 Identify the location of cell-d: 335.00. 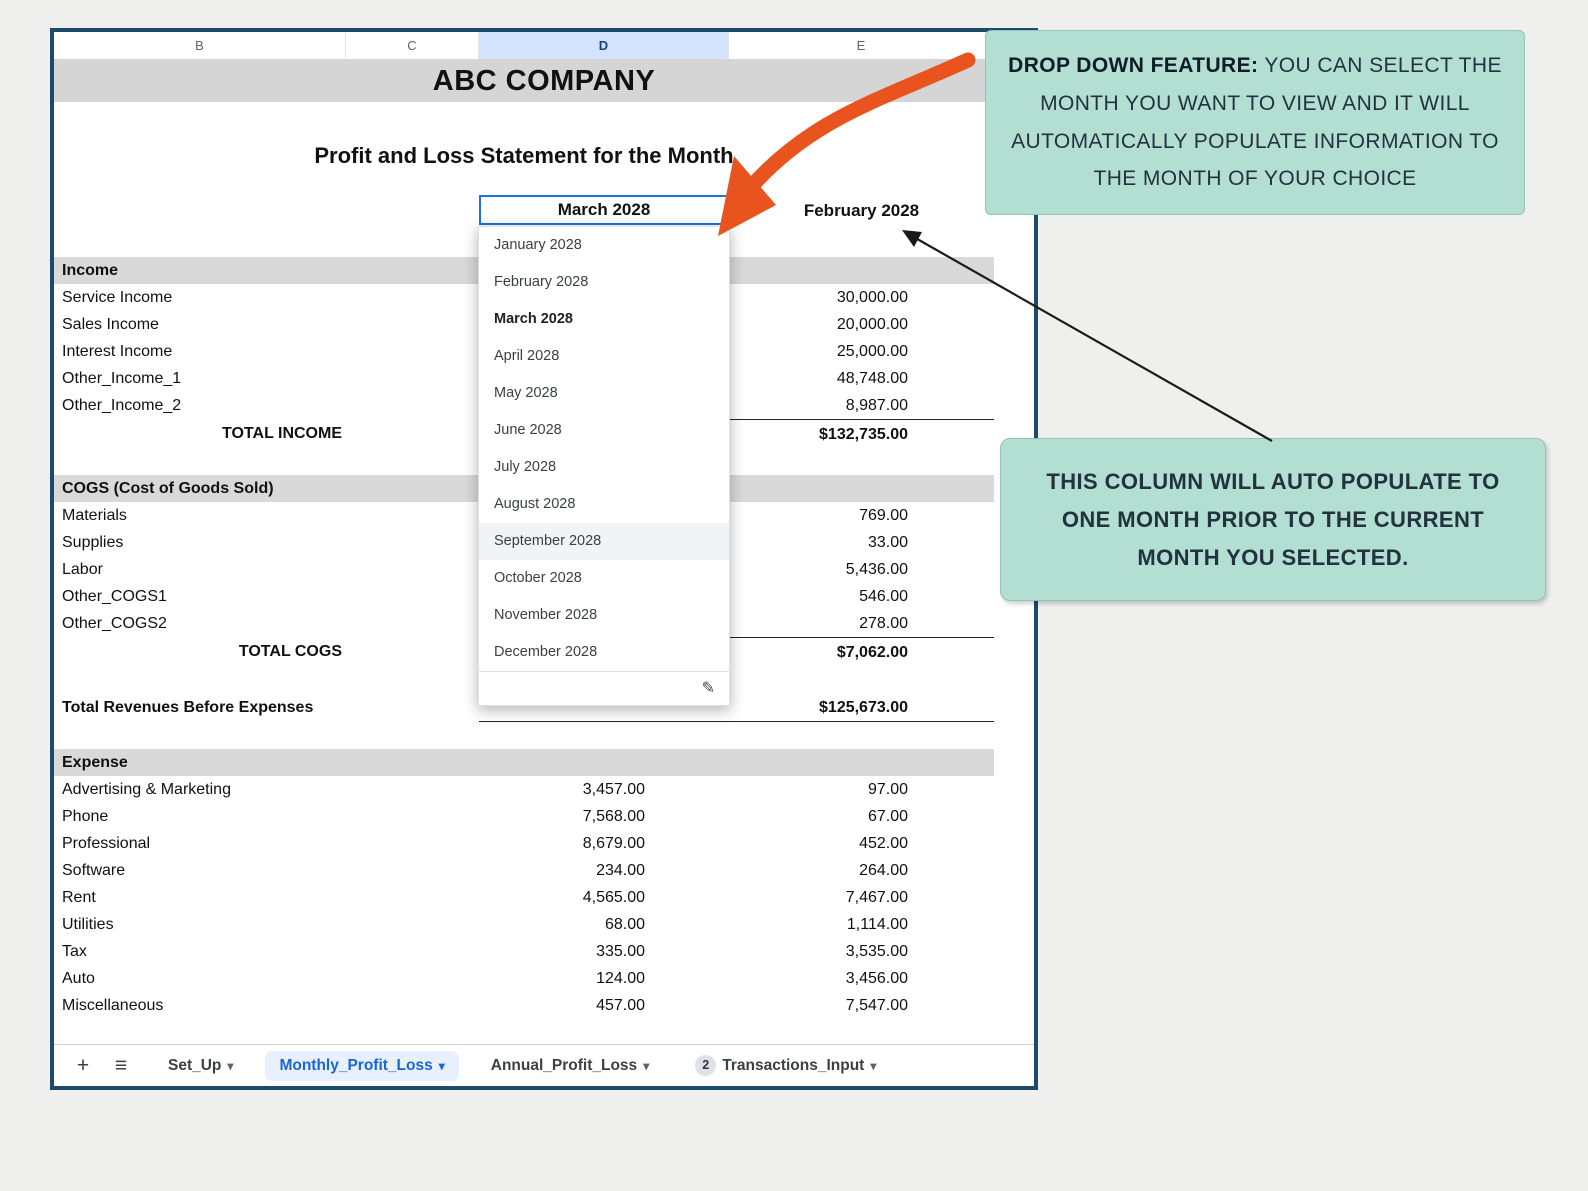
(604, 951).